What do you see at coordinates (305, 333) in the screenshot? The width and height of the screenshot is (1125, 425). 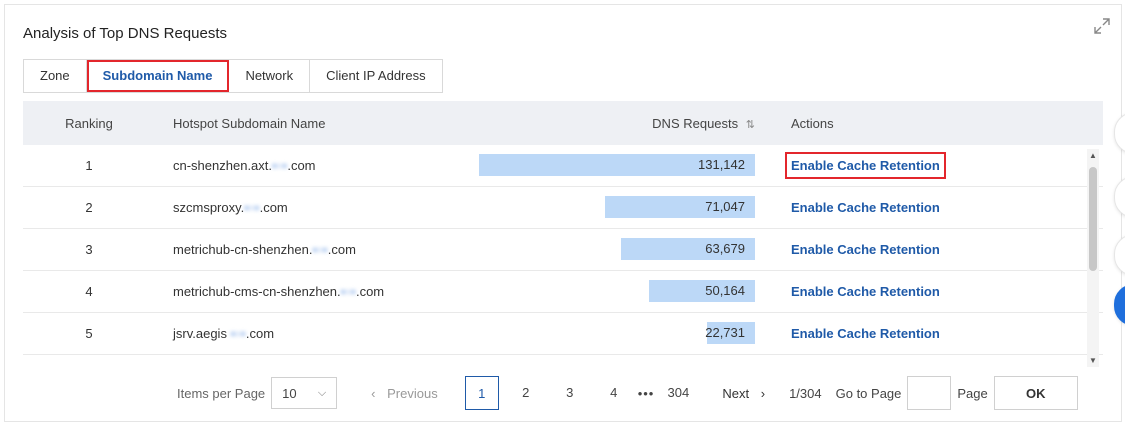 I see `row-subdomain-name: jsrv.aegis ▪▫▪.com` at bounding box center [305, 333].